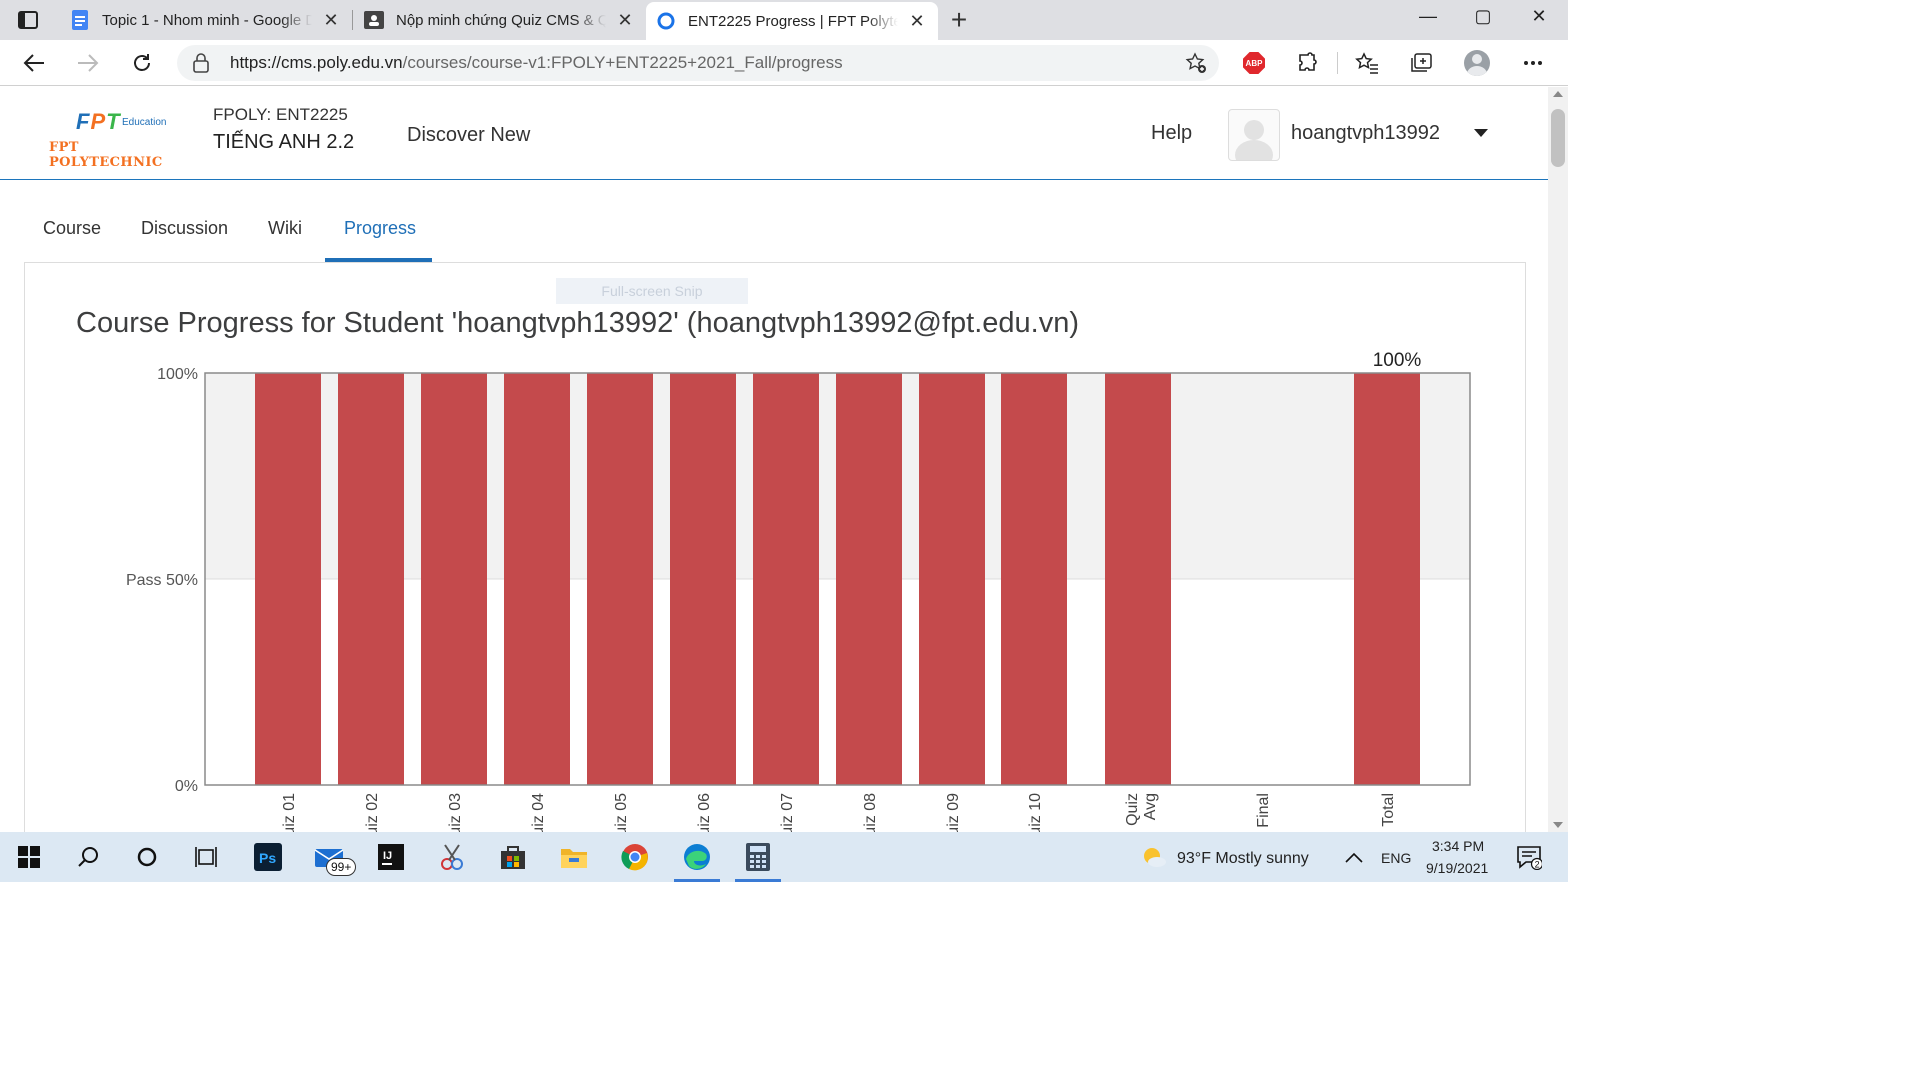 The image size is (1920, 1080). What do you see at coordinates (758, 880) in the screenshot?
I see `calculator-active-indicator` at bounding box center [758, 880].